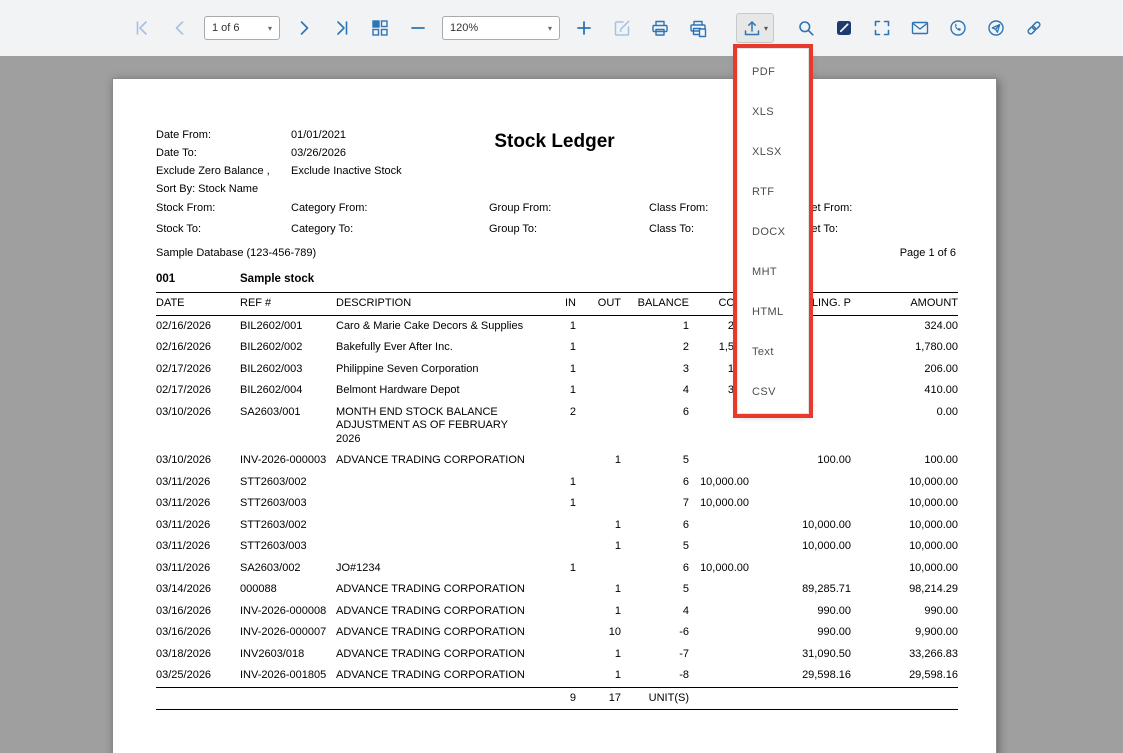 The image size is (1123, 753). What do you see at coordinates (270, 411) in the screenshot?
I see `cell-ref: SA2603/001` at bounding box center [270, 411].